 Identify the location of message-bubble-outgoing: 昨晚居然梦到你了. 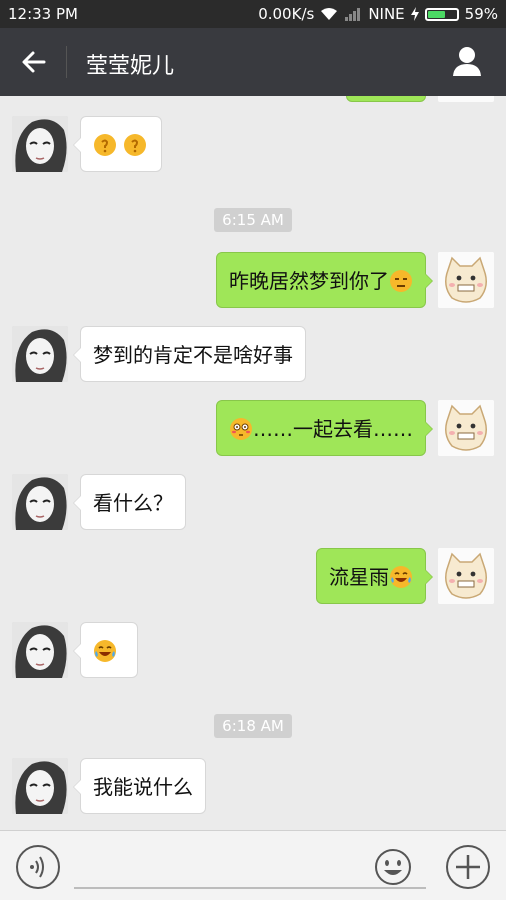
(324, 280).